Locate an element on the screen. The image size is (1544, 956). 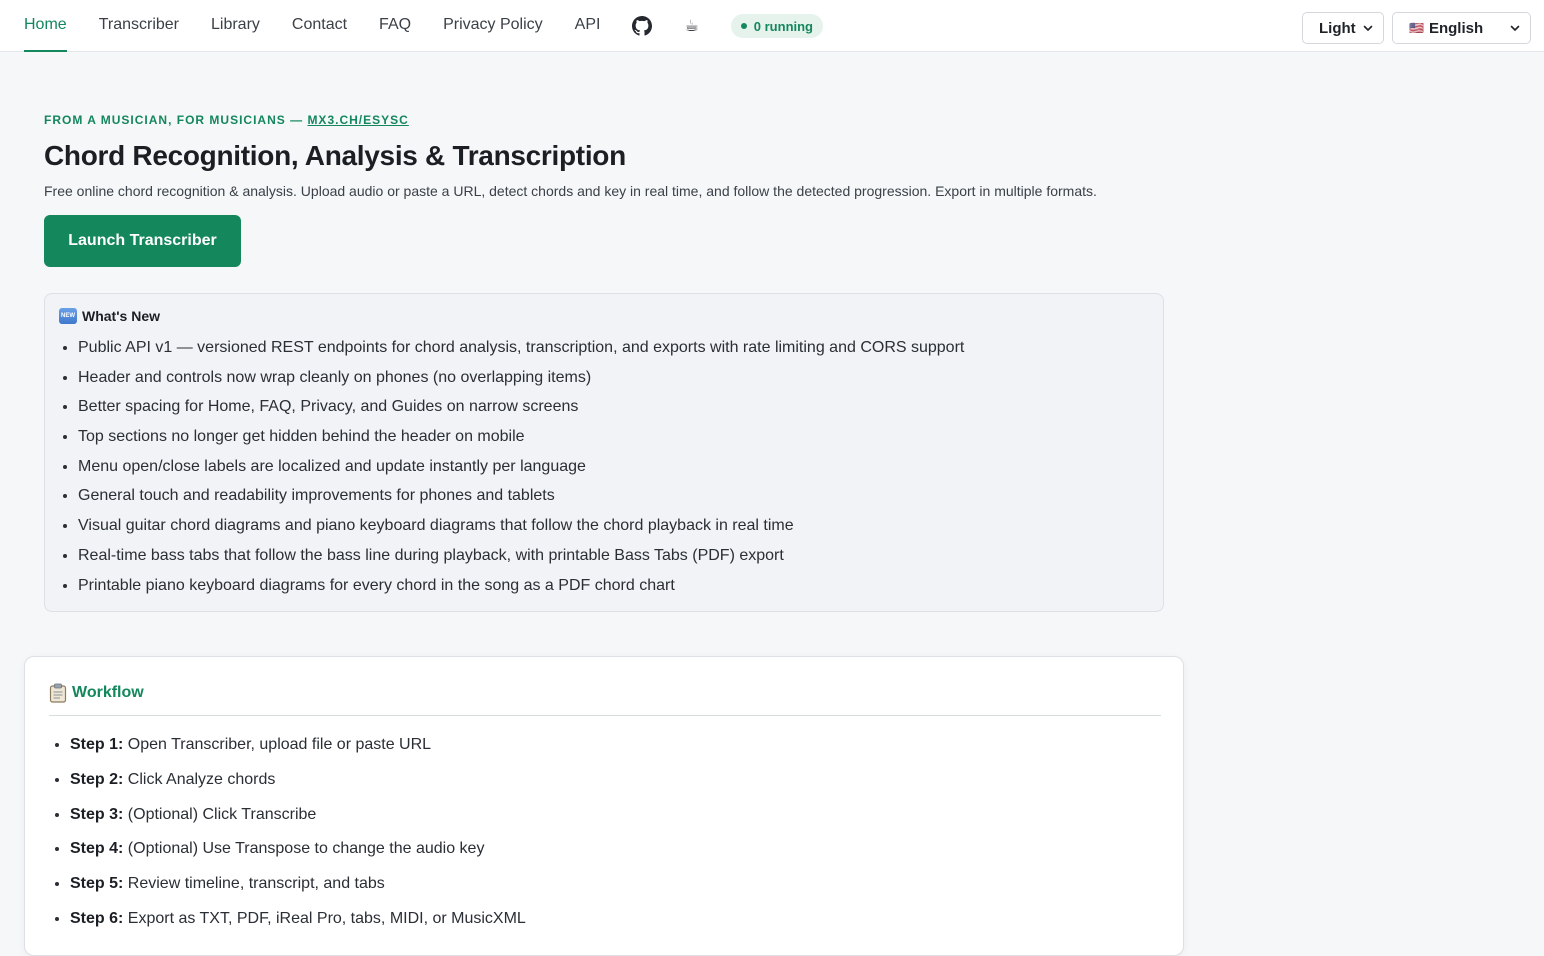
nav-library: Library is located at coordinates (235, 26).